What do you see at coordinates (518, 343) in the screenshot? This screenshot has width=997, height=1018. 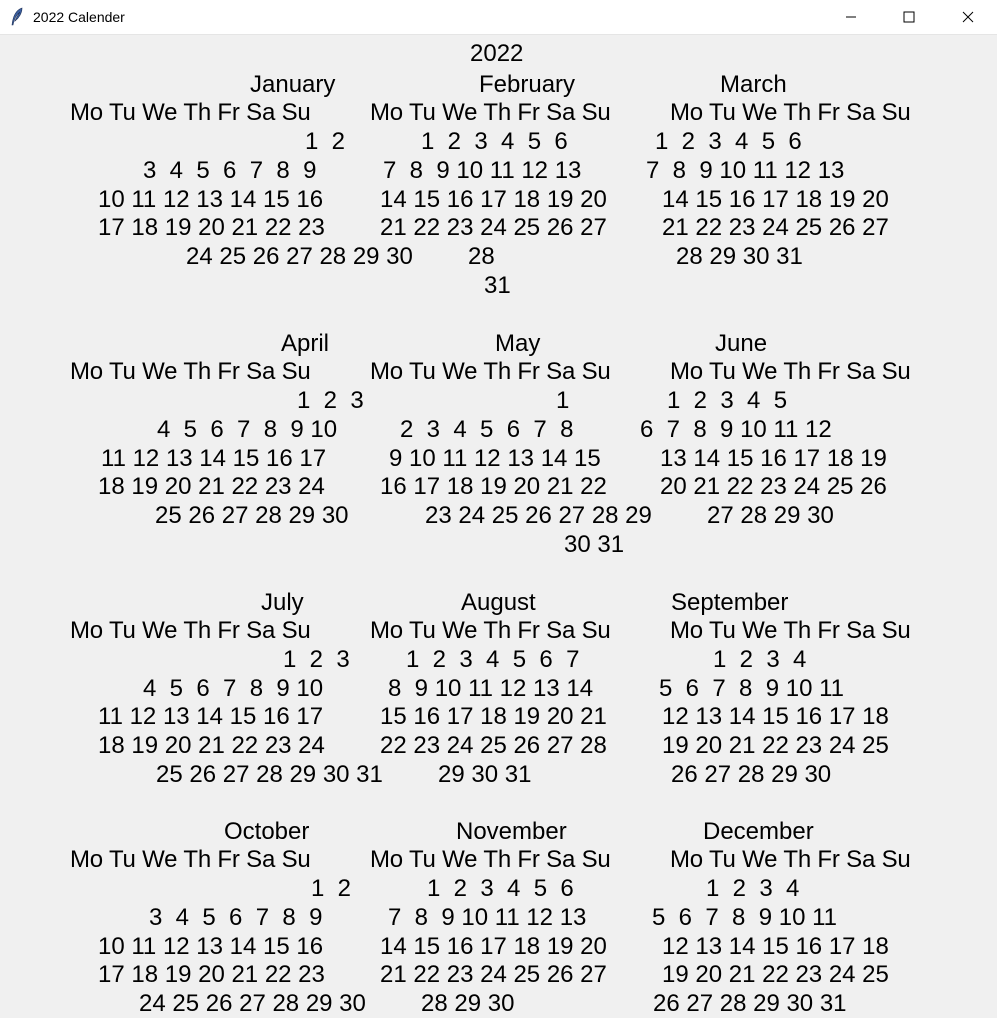 I see `month-name-may: May` at bounding box center [518, 343].